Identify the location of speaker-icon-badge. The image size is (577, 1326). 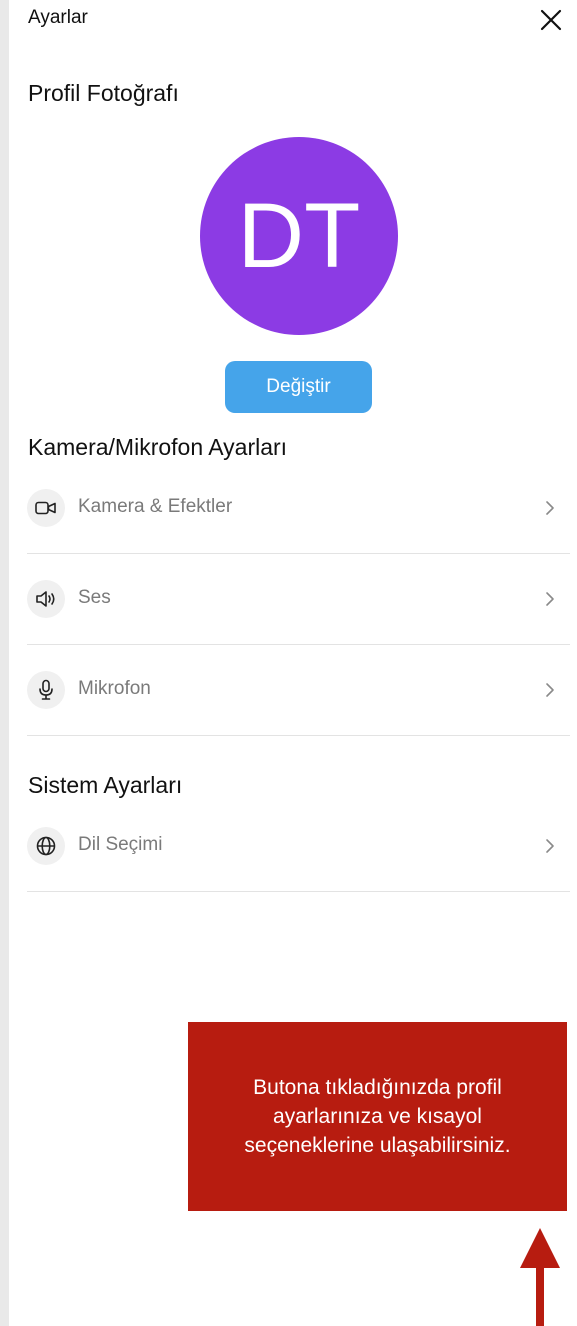
(46, 599).